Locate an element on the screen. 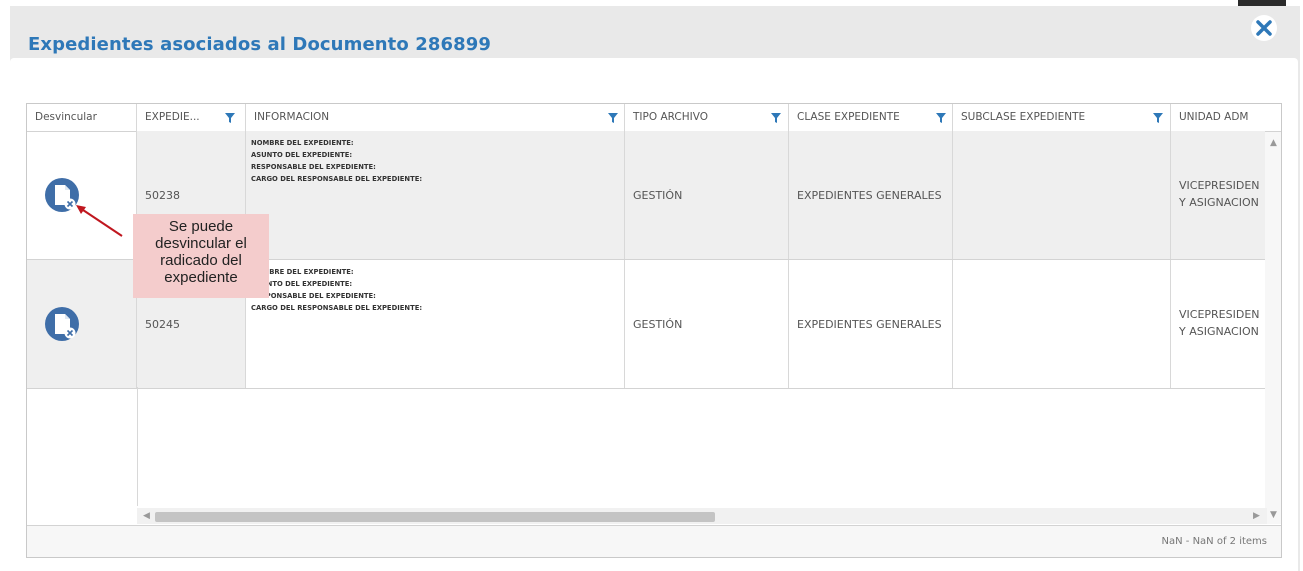 The width and height of the screenshot is (1303, 571). unlink-cell is located at coordinates (82, 324).